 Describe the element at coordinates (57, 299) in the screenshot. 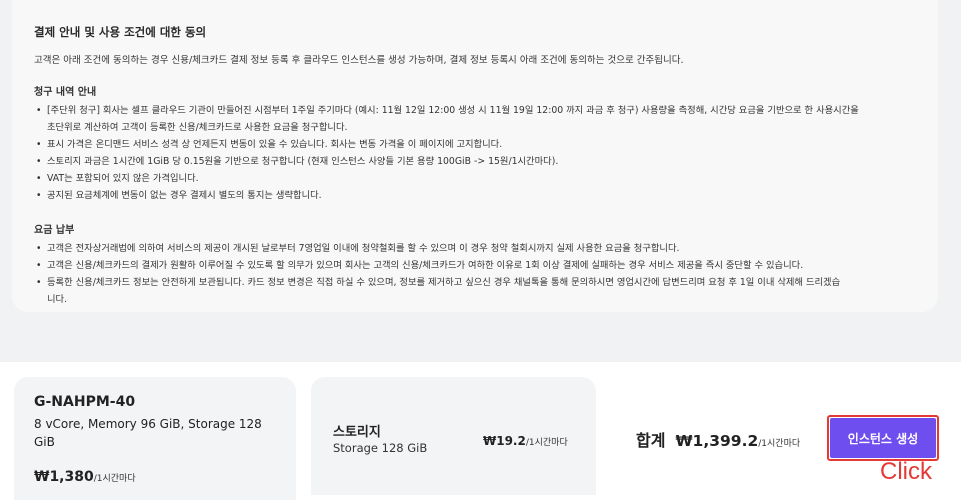

I see `payment-item-continued: 니다.` at that location.